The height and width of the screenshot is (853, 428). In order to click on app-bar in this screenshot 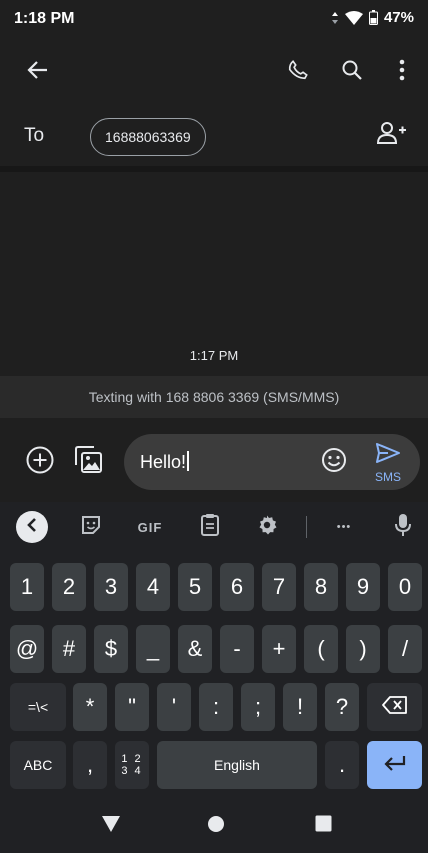, I will do `click(214, 72)`.